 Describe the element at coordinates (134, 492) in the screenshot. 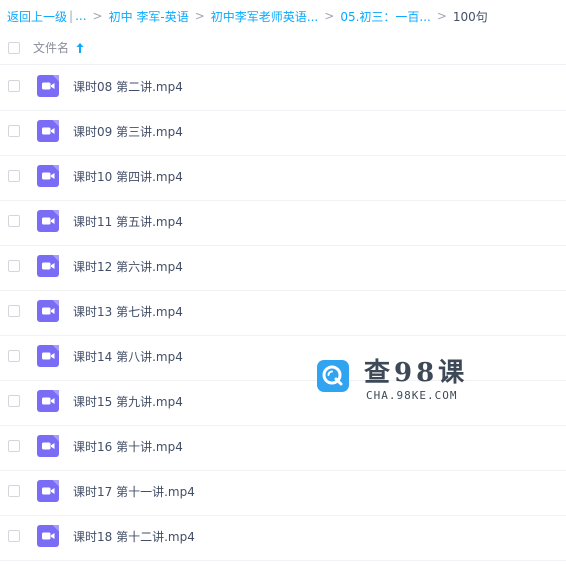

I see `file-name: 课时17 第十一讲.mp4` at that location.